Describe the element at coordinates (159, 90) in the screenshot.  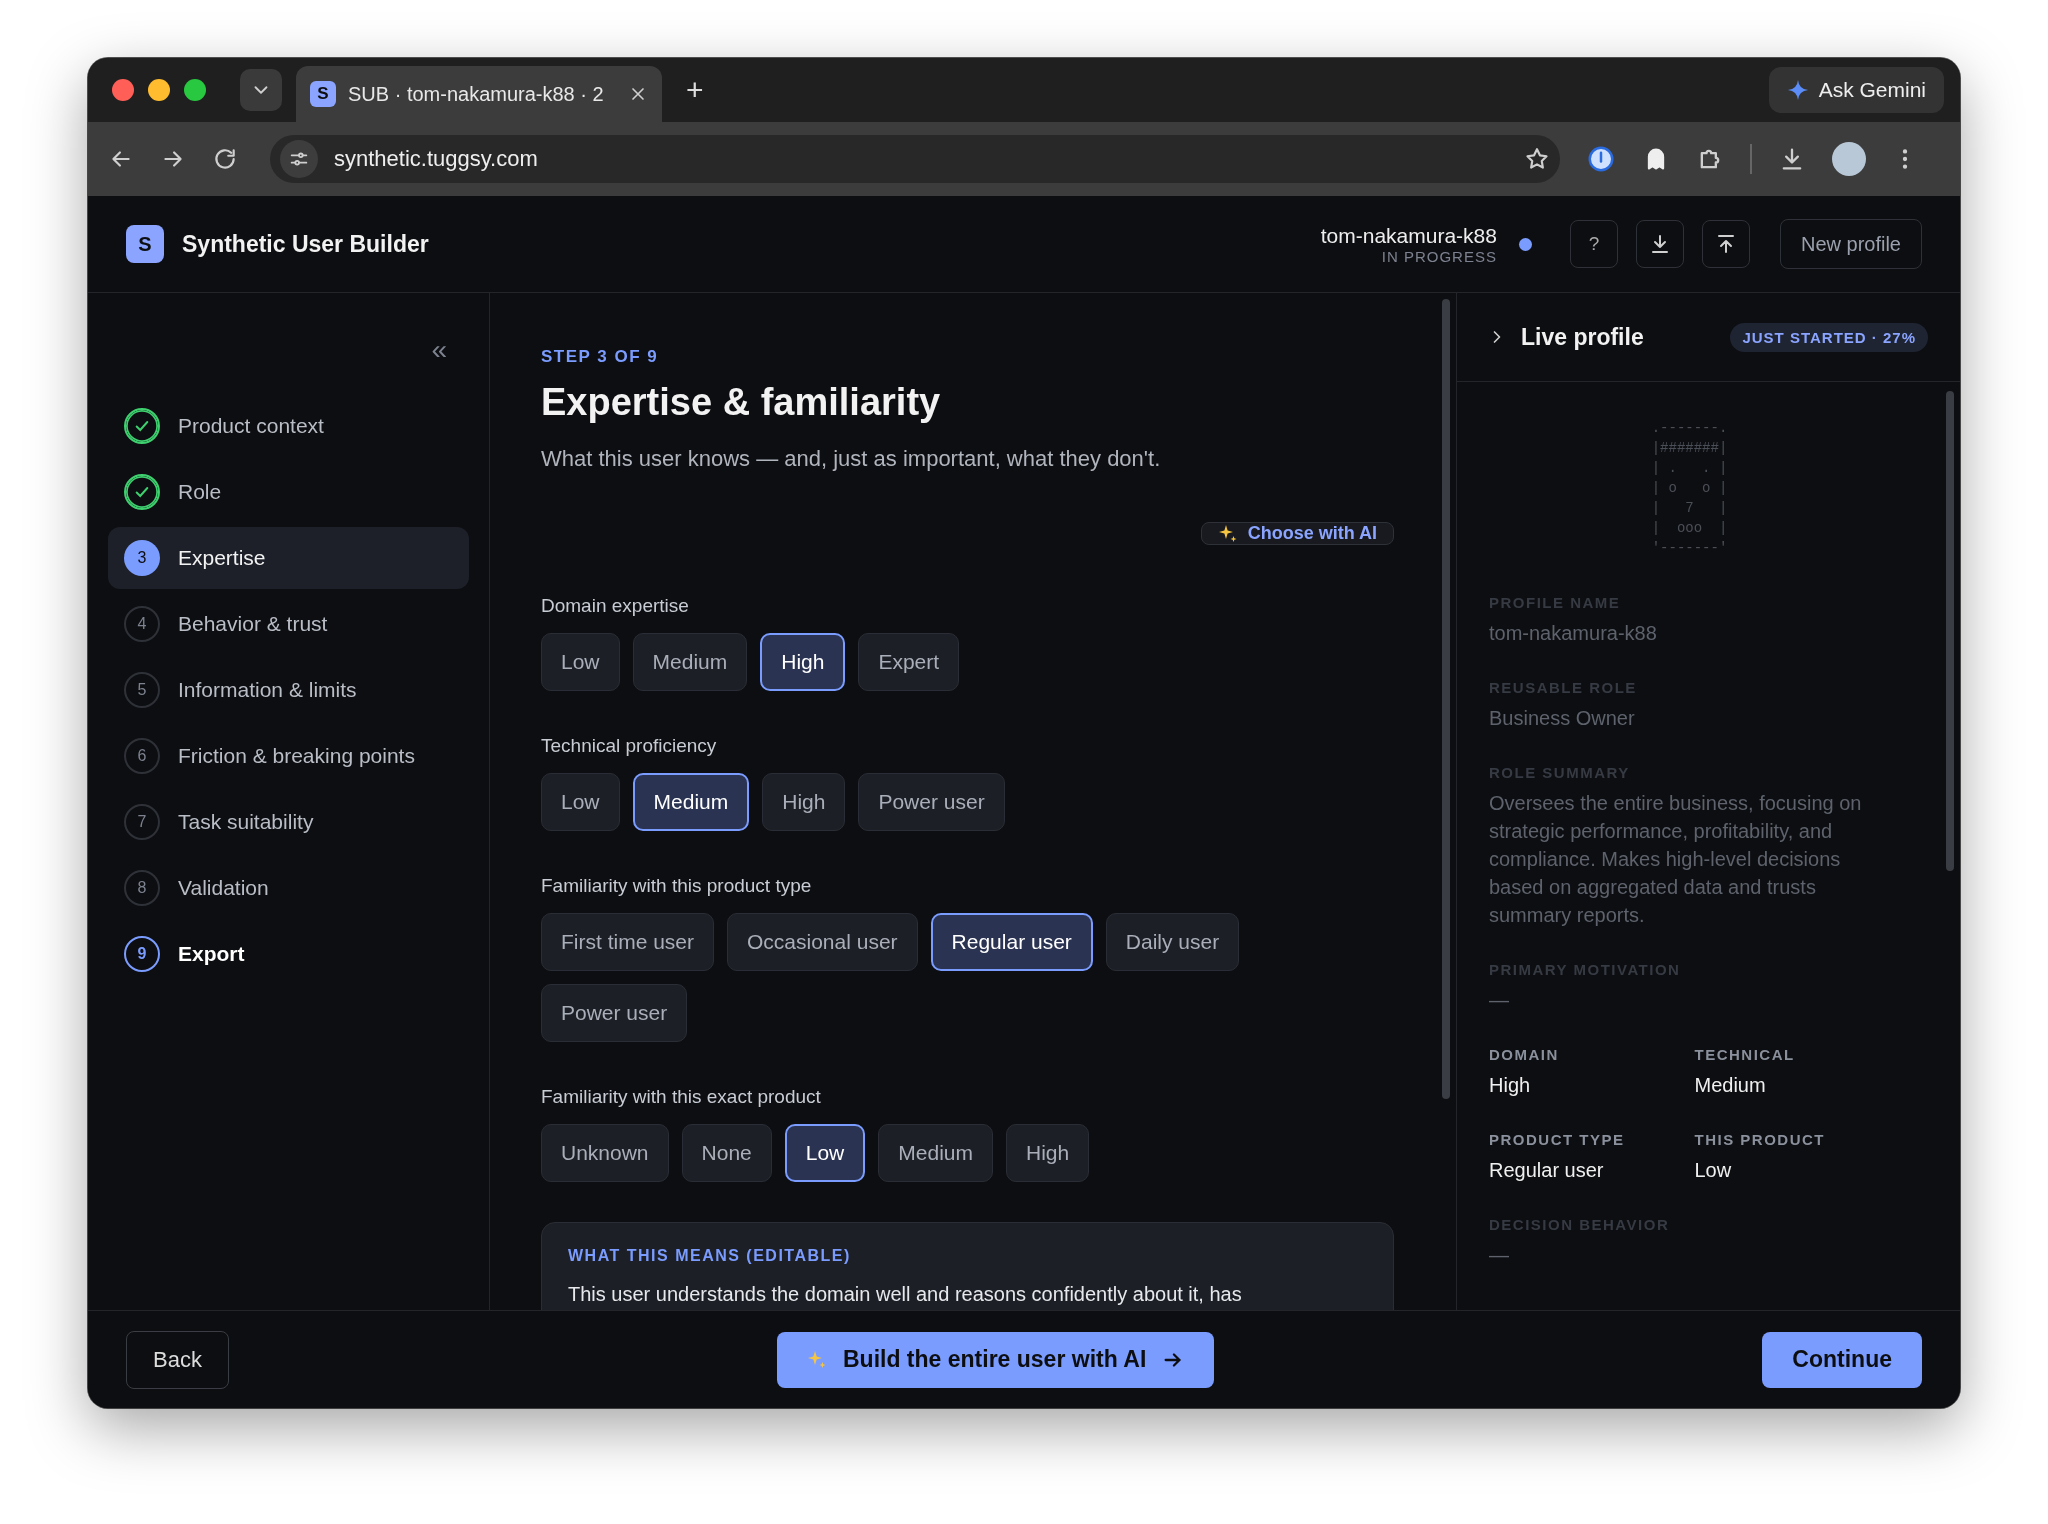
I see `minimize-window-button` at that location.